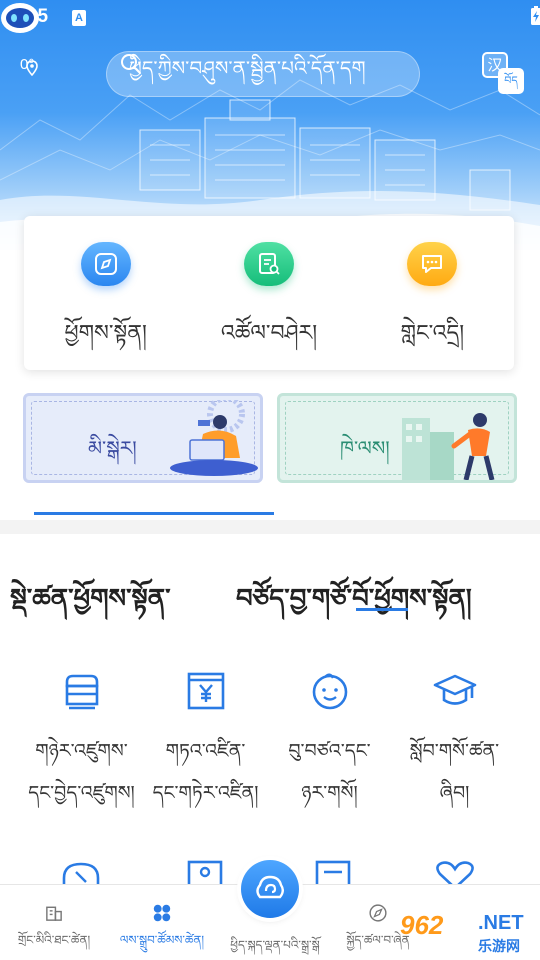 The image size is (540, 960). Describe the element at coordinates (247, 68) in the screenshot. I see `search-placeholder: ཕྱིད་ཀྱིས་བཤུས་ན་སྦྱིན་པའི་དོན་དག` at that location.